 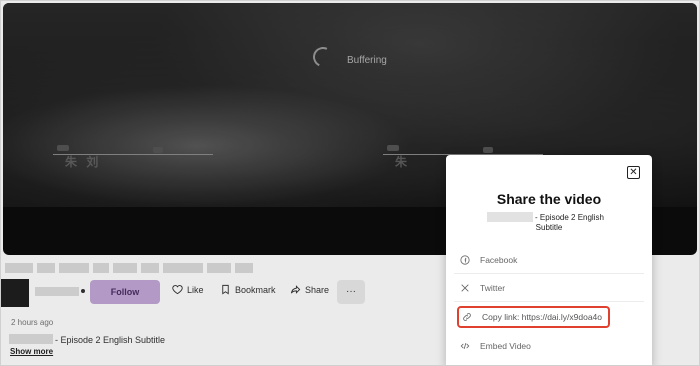 I want to click on copy-link-label: Copy link: https://dai.ly/x9doa4o, so click(x=542, y=317).